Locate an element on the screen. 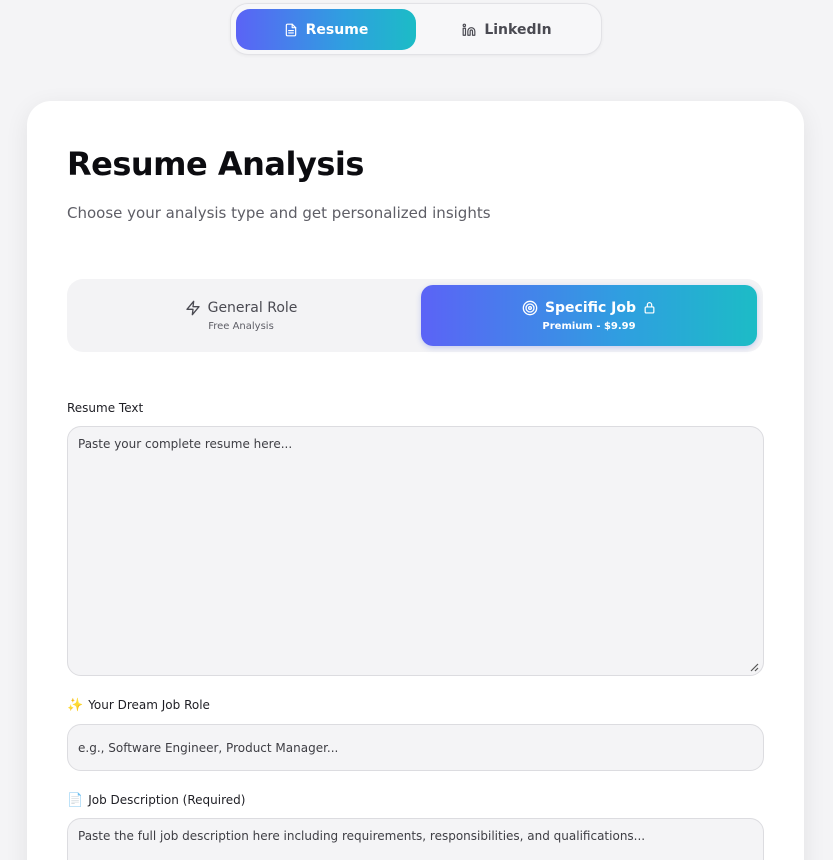  general-role-option: General Role Free Analysis is located at coordinates (241, 315).